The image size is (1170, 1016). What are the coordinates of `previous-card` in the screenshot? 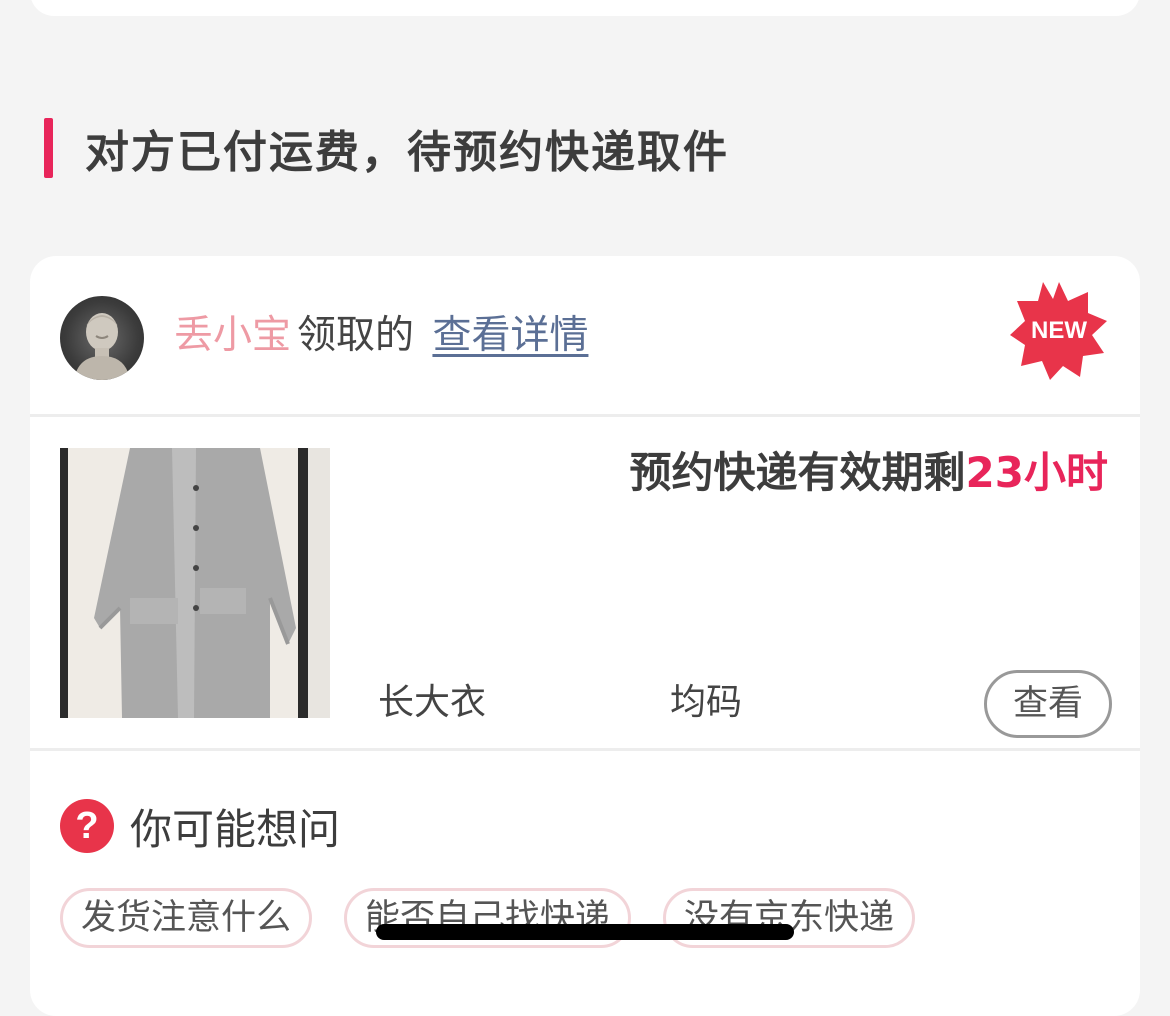 It's located at (585, 8).